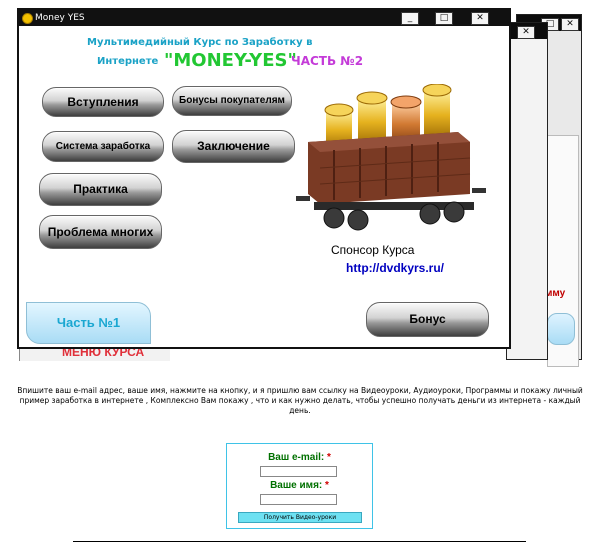  Describe the element at coordinates (561, 329) in the screenshot. I see `background-blue-pill` at that location.